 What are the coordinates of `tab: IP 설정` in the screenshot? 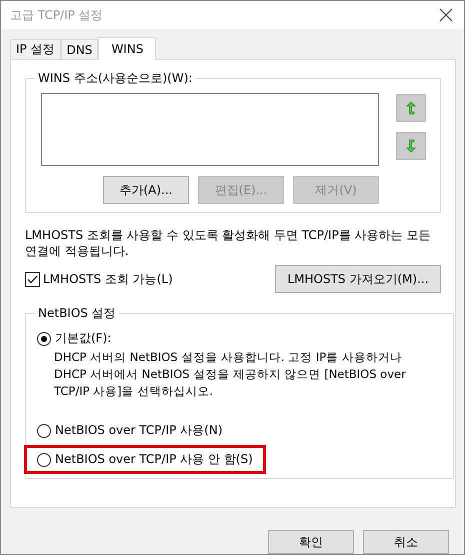 It's located at (35, 49).